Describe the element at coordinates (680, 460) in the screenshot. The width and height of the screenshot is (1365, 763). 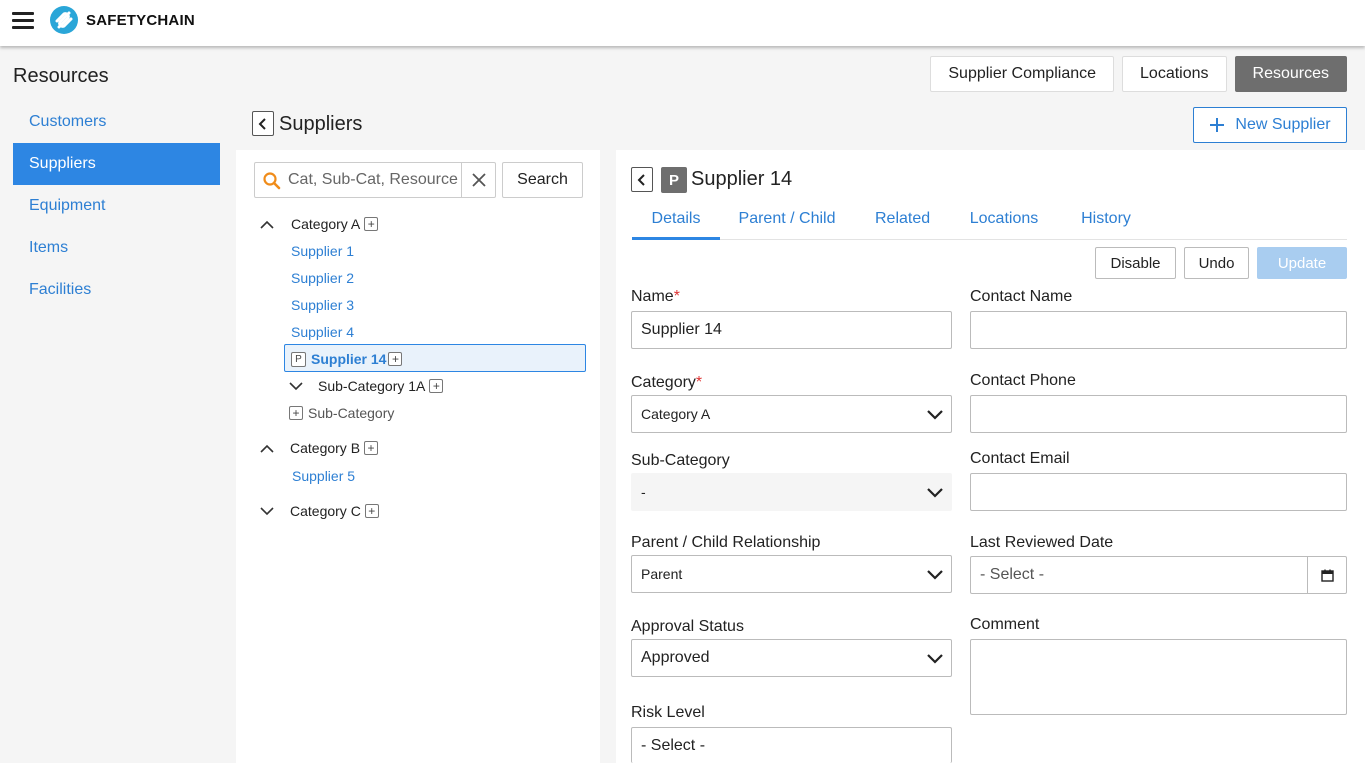
I see `subcategory-label: Sub-Category` at that location.